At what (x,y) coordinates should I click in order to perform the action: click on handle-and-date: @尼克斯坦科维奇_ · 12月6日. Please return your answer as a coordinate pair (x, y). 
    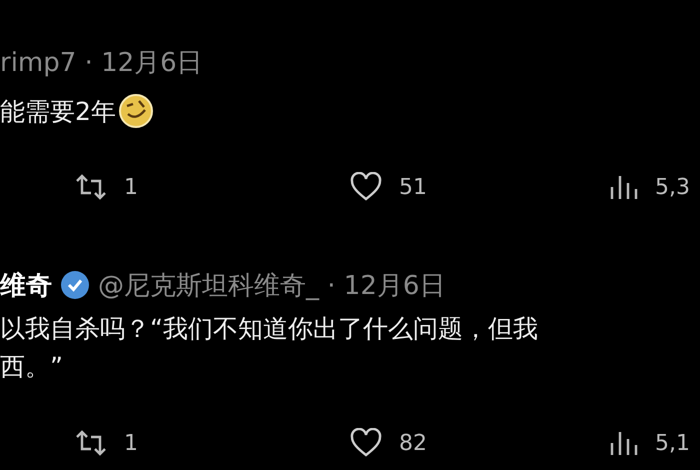
    Looking at the image, I should click on (272, 286).